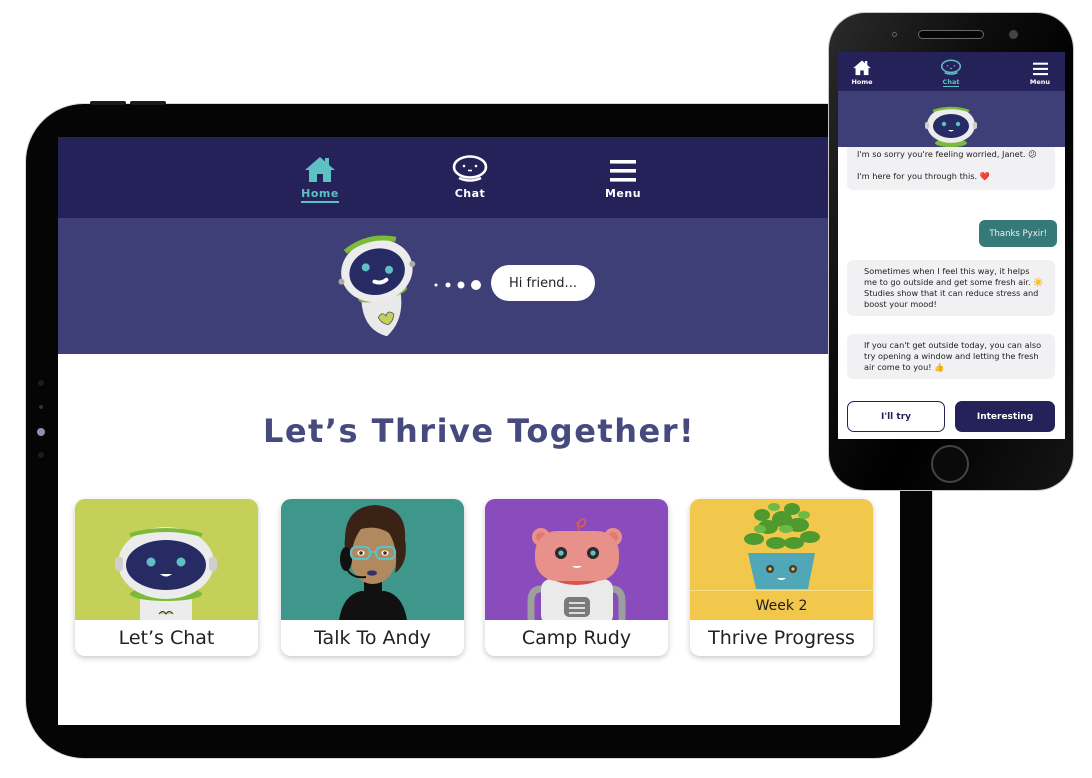 The width and height of the screenshot is (1092, 778). I want to click on tablet-camera, so click(41, 432).